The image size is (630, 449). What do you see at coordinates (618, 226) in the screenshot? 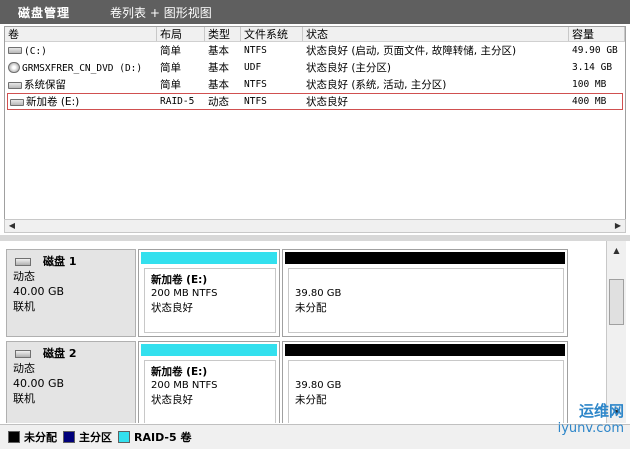
I see `scroll-right-icon: ▶` at bounding box center [618, 226].